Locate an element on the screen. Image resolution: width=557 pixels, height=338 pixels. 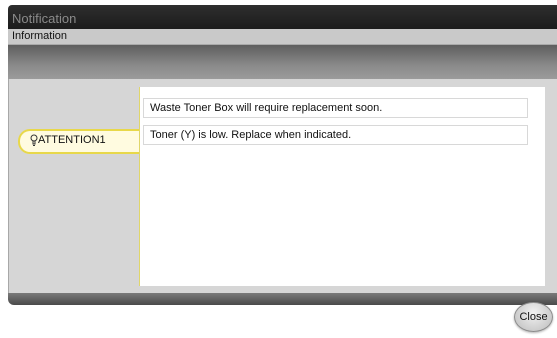
page-subtitle: Information is located at coordinates (40, 36).